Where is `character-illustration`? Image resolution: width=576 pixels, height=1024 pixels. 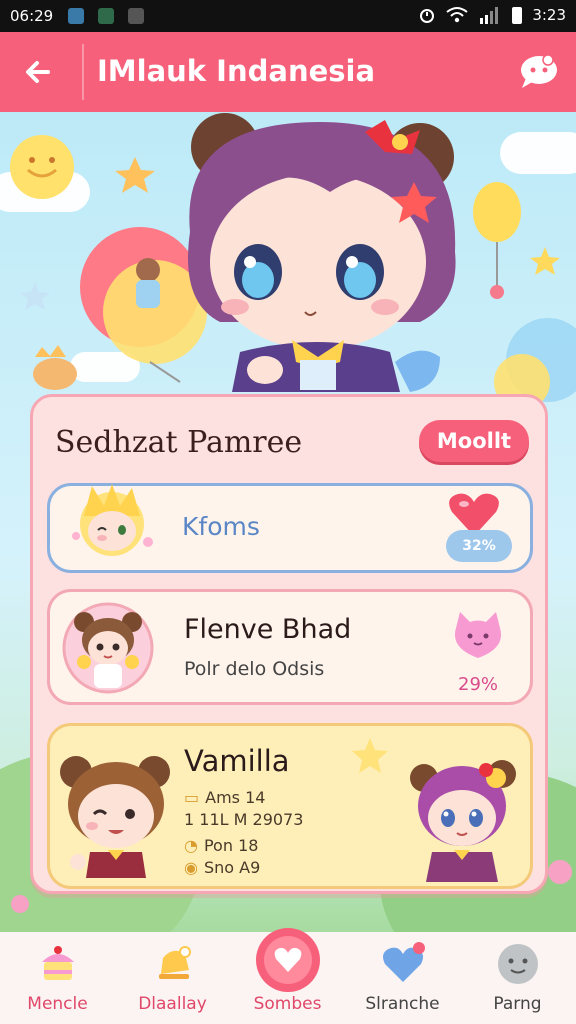 character-illustration is located at coordinates (322, 252).